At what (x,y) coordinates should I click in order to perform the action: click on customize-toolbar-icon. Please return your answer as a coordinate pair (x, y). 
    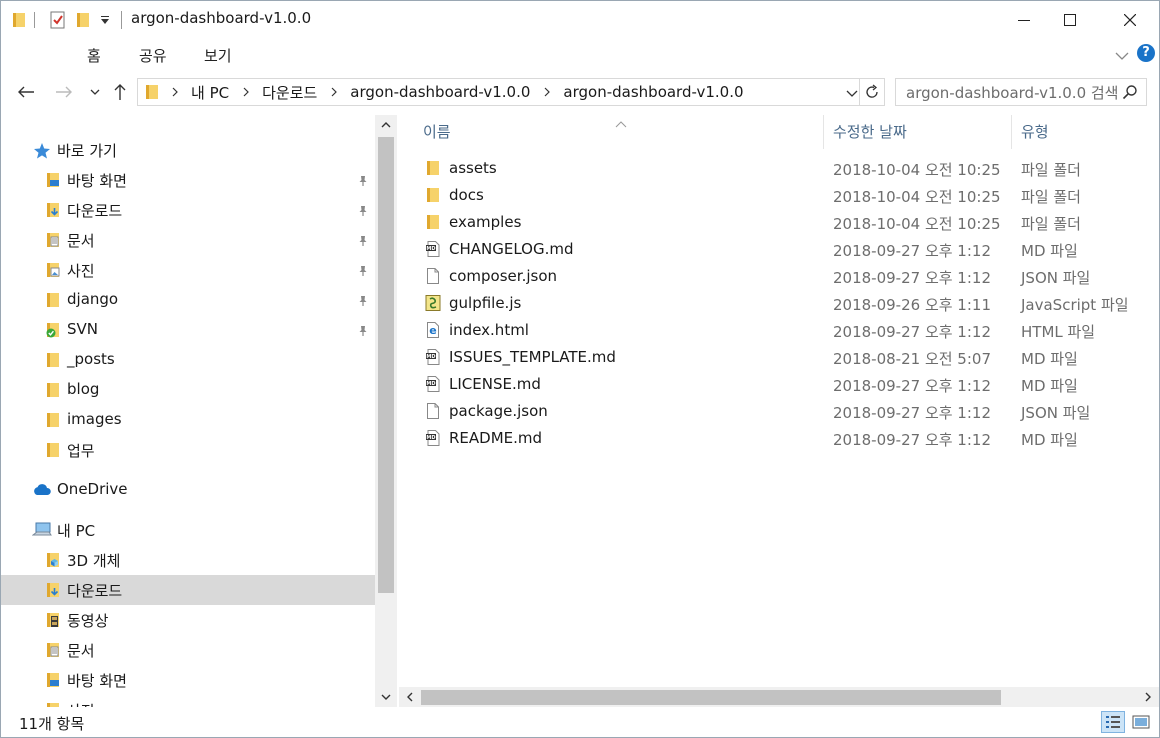
    Looking at the image, I should click on (105, 20).